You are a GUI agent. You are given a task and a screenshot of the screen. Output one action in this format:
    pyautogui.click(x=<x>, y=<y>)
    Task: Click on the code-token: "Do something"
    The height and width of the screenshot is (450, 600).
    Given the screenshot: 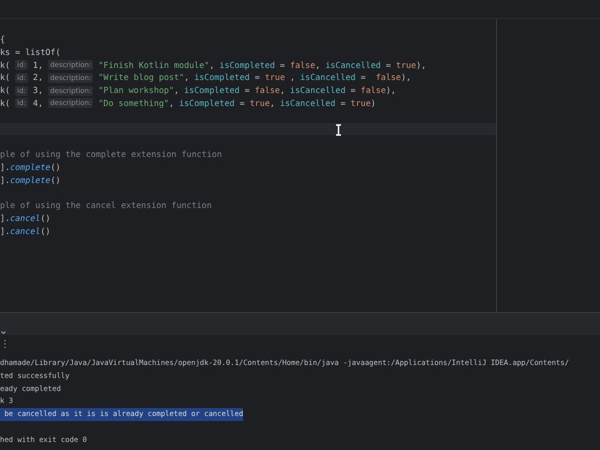 What is the action you would take?
    pyautogui.click(x=133, y=103)
    